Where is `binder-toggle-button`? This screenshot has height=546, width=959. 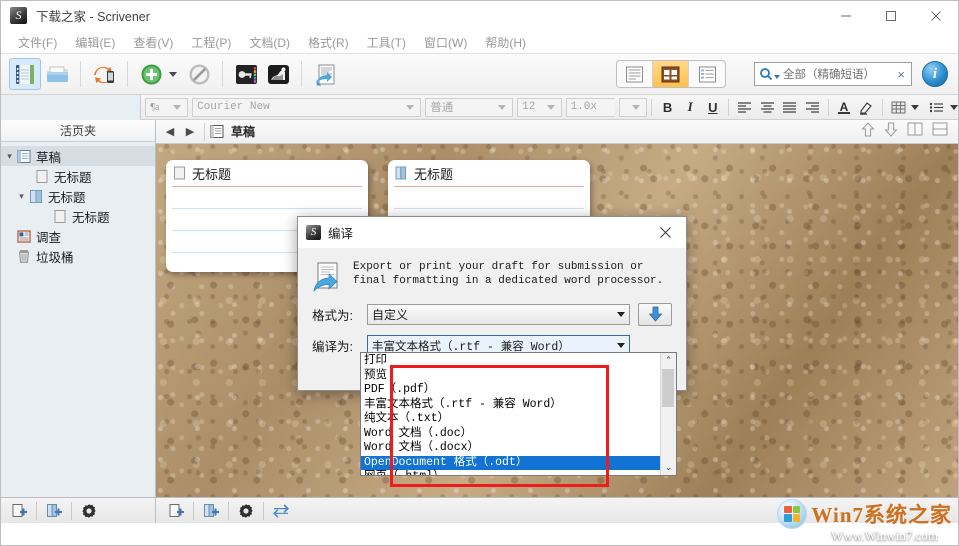
binder-toggle-button is located at coordinates (25, 74).